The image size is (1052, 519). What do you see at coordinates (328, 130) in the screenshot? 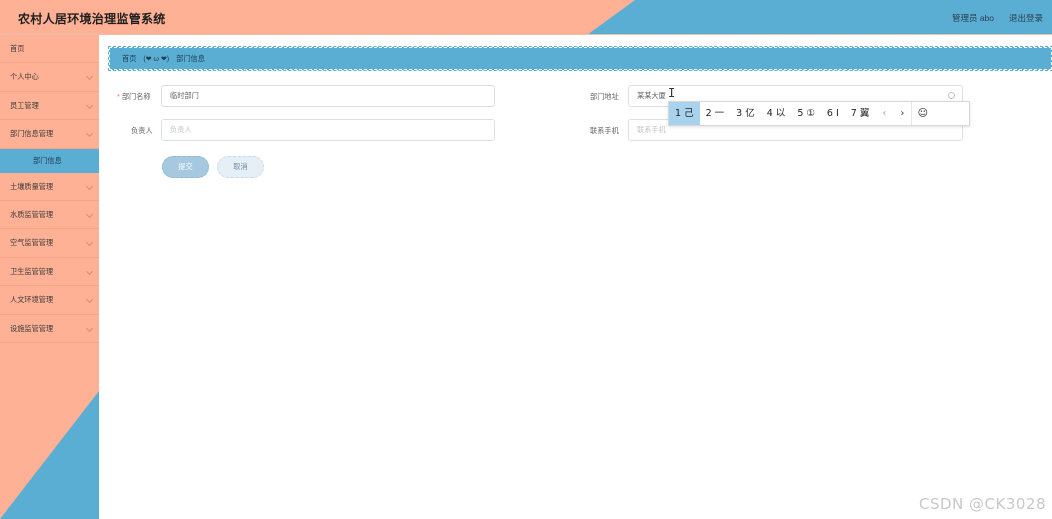
I see `leader-input: 负责人` at bounding box center [328, 130].